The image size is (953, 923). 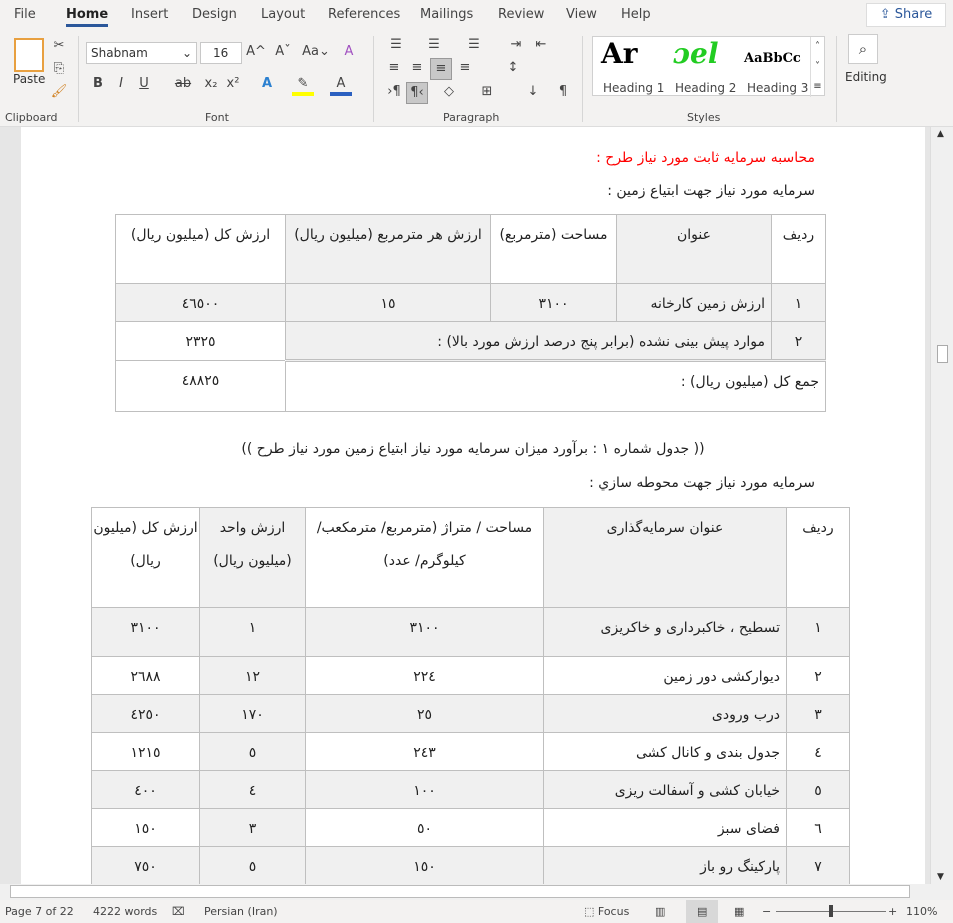 What do you see at coordinates (283, 14) in the screenshot?
I see `tab-layout: Layout` at bounding box center [283, 14].